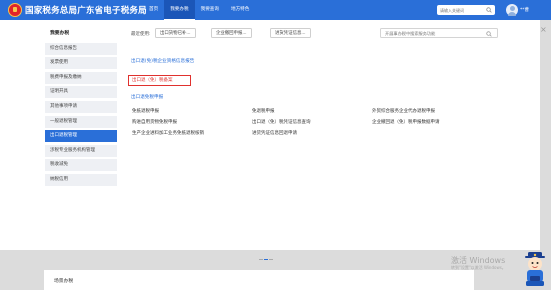 The image size is (551, 290). What do you see at coordinates (535, 269) in the screenshot?
I see `mascot-icon` at bounding box center [535, 269].